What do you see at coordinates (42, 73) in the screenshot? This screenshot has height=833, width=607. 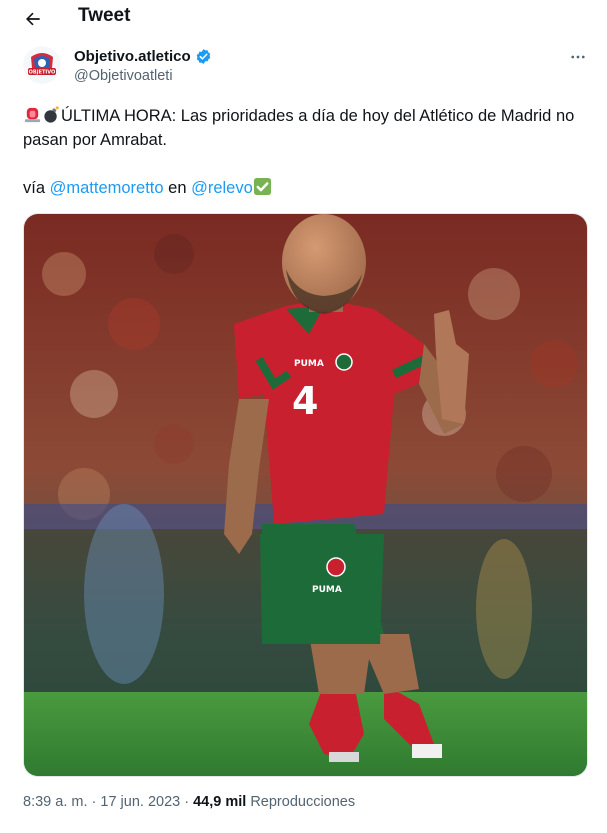 I see `svg-text: OBJETIVO` at bounding box center [42, 73].